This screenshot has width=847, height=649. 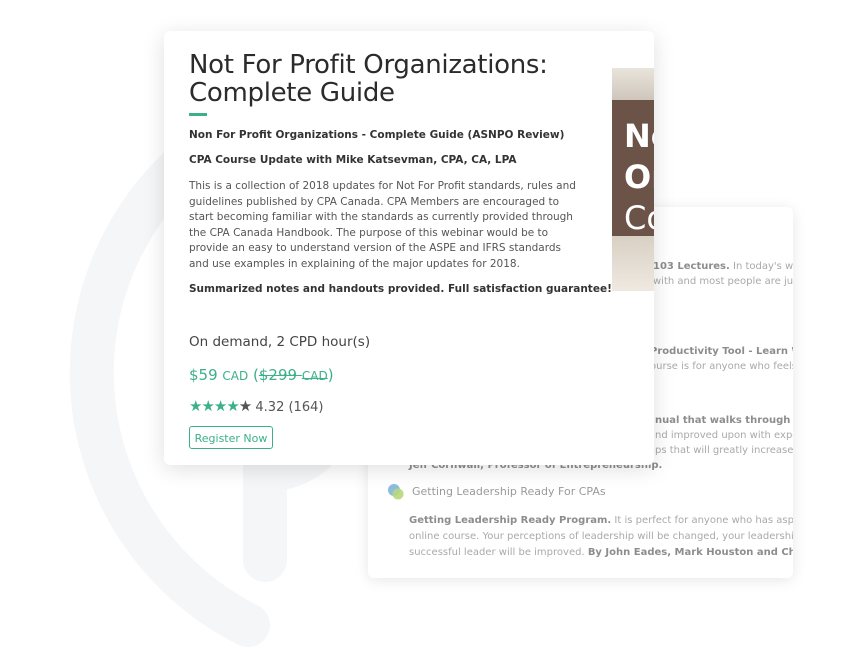 What do you see at coordinates (231, 437) in the screenshot?
I see `register-now-button: Register Now` at bounding box center [231, 437].